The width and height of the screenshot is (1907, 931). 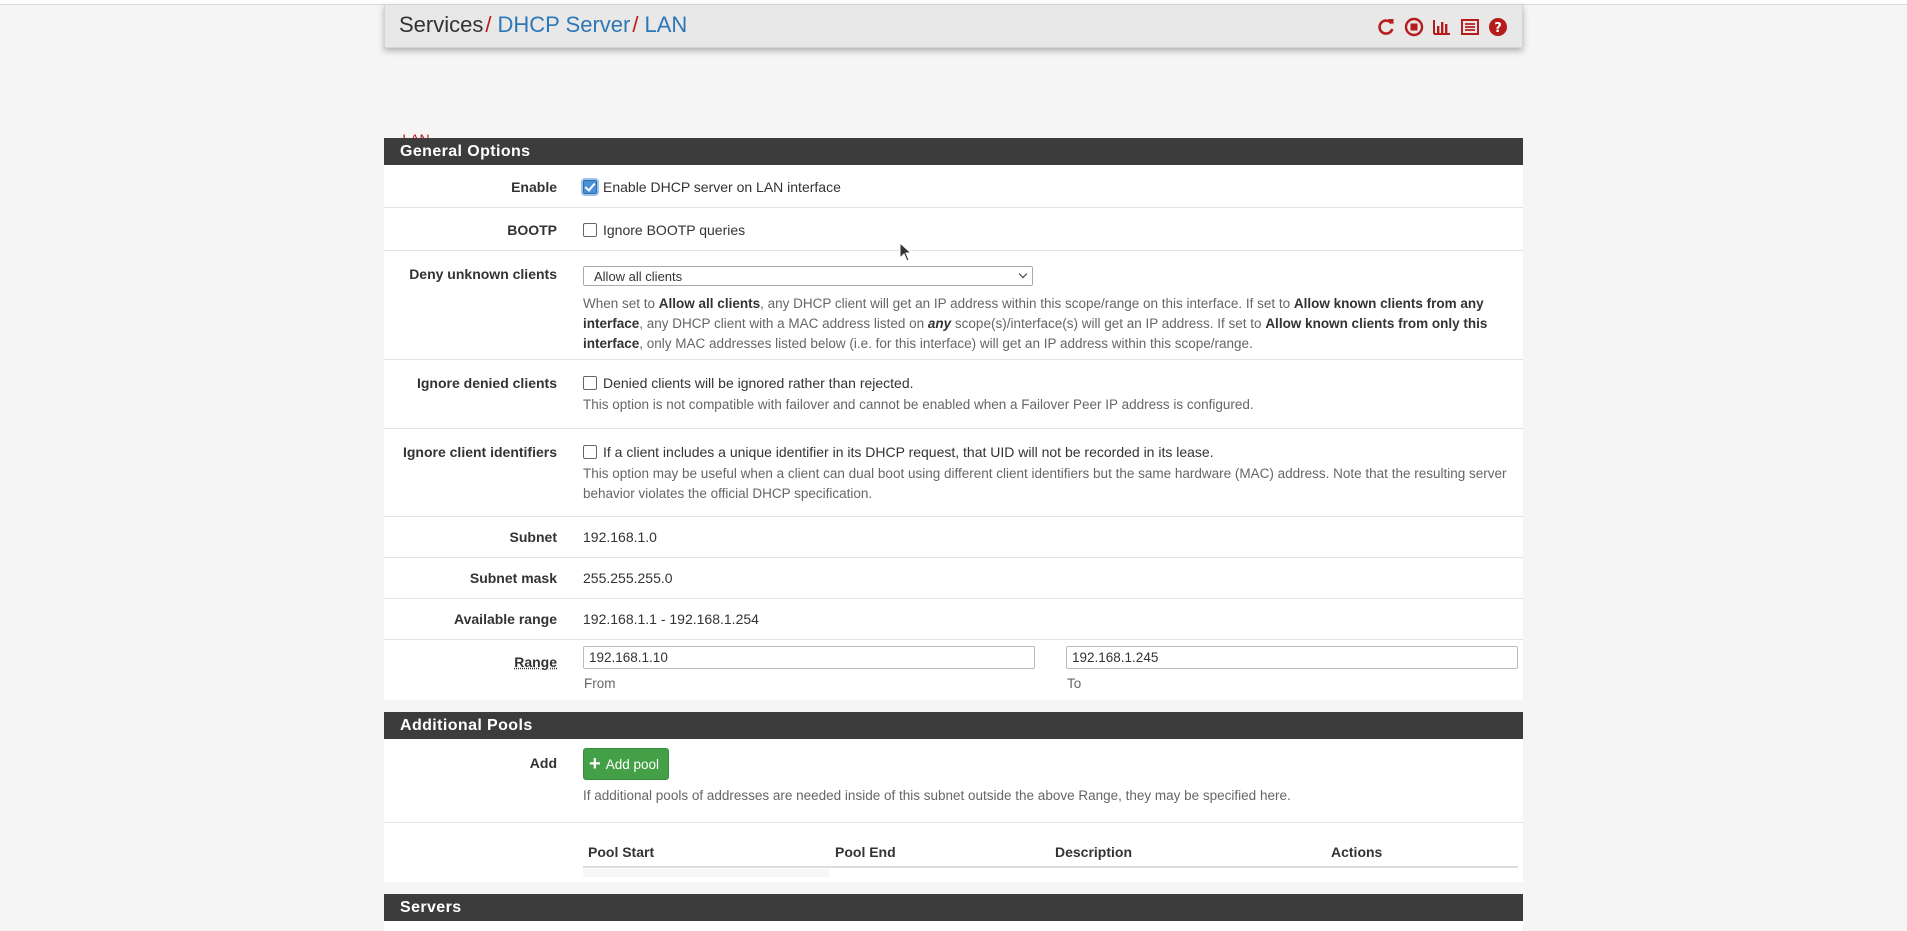 I want to click on column-header: Actions, so click(x=1357, y=852).